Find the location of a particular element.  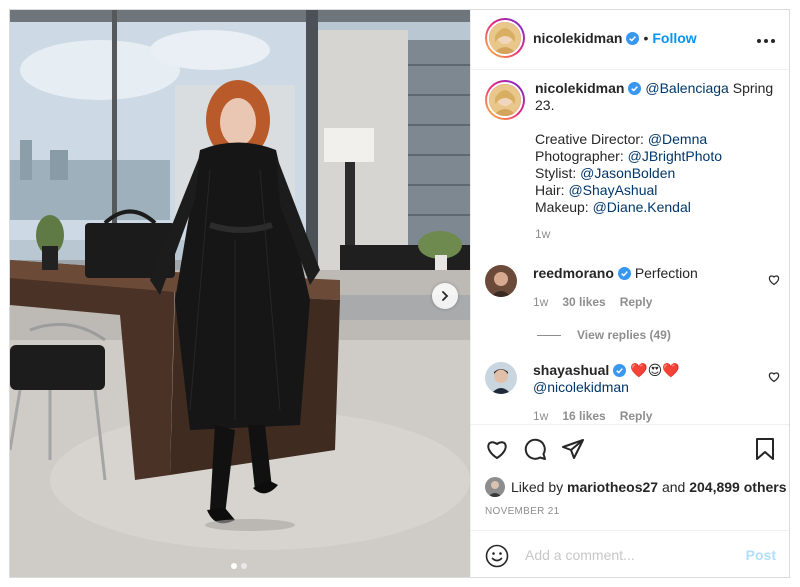

commenter-username: reedmorano is located at coordinates (573, 273).